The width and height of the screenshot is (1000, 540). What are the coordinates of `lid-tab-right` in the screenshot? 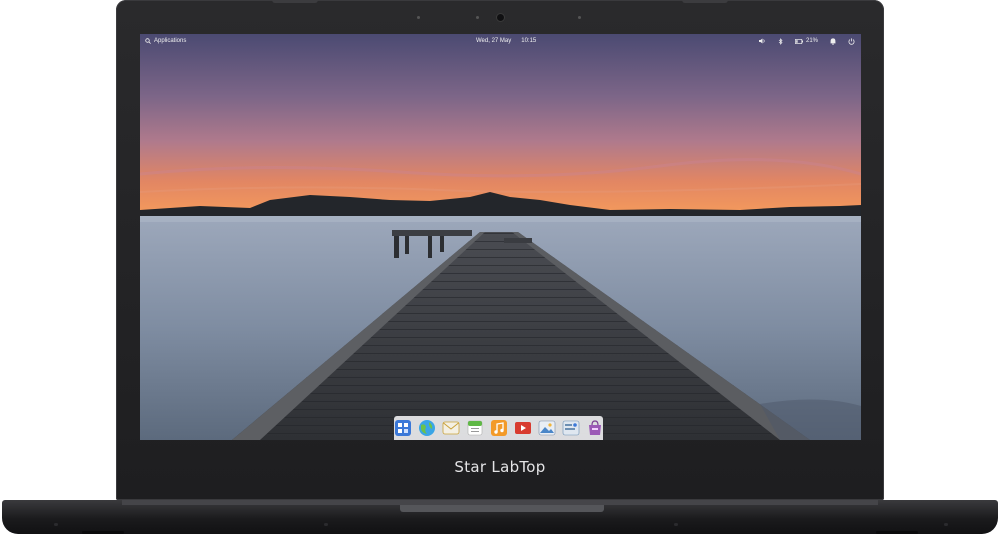 It's located at (705, 1).